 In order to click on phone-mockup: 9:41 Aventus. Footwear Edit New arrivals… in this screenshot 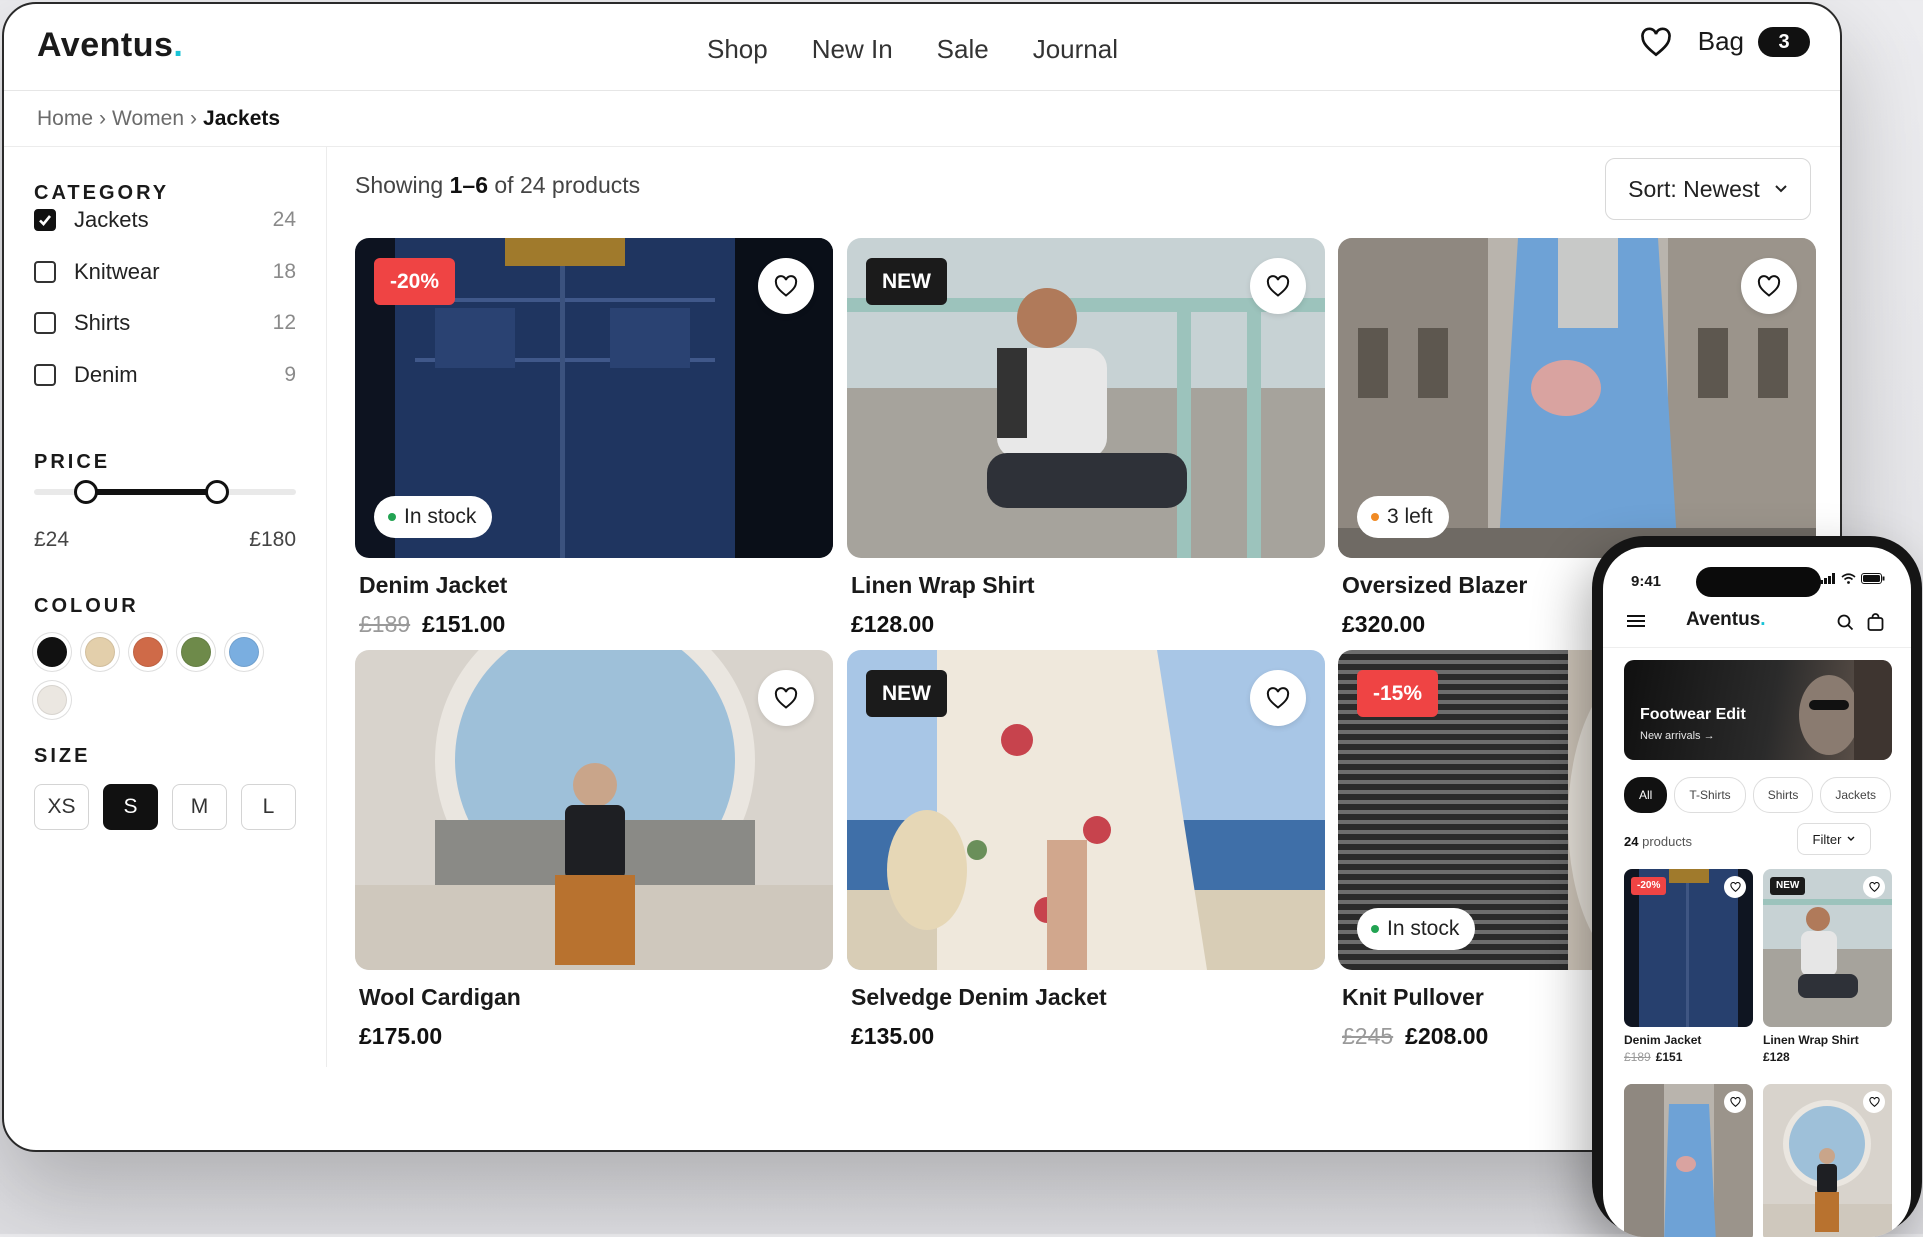, I will do `click(1757, 886)`.